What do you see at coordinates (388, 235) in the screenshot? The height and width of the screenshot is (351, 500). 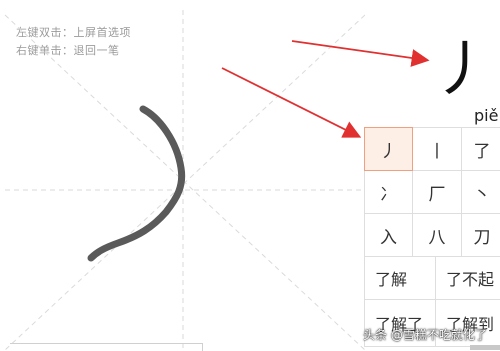 I see `candidate-cell: 入` at bounding box center [388, 235].